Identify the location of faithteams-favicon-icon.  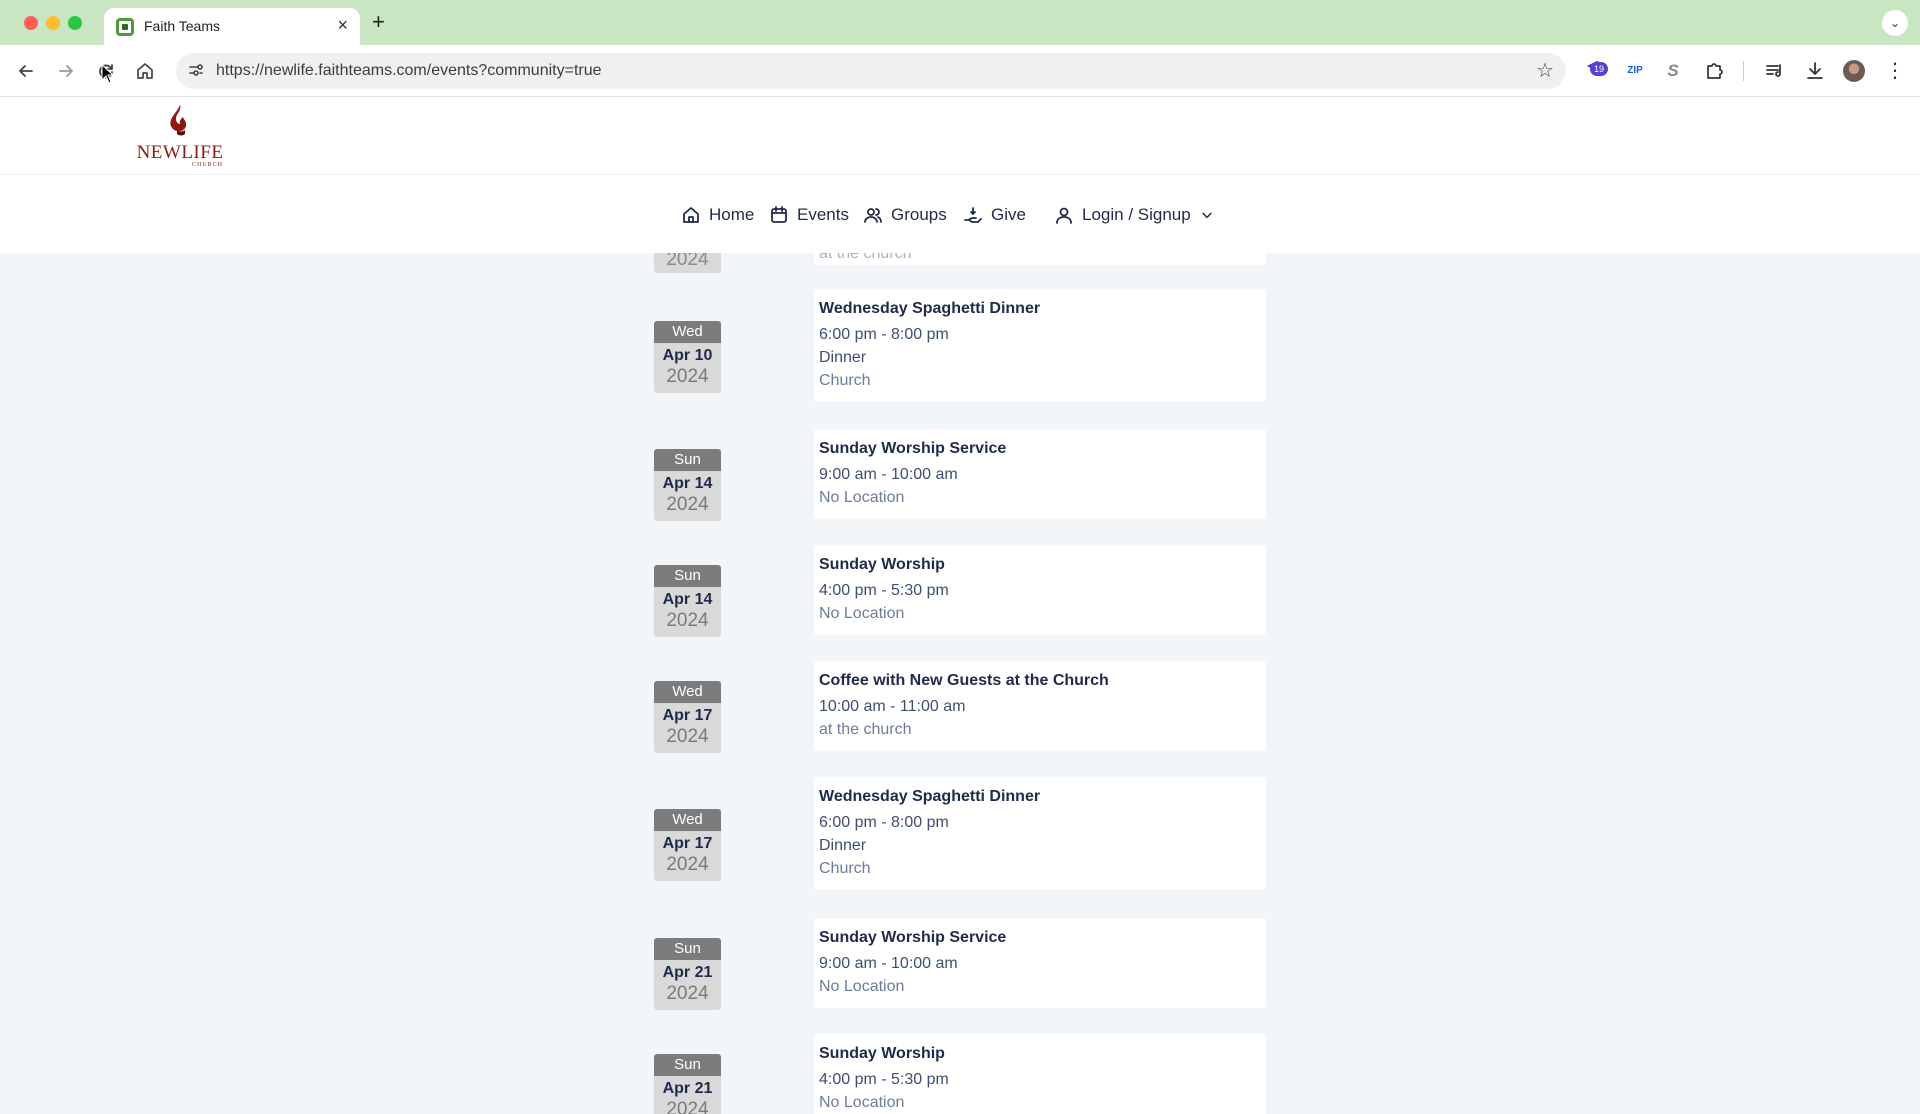
(125, 27).